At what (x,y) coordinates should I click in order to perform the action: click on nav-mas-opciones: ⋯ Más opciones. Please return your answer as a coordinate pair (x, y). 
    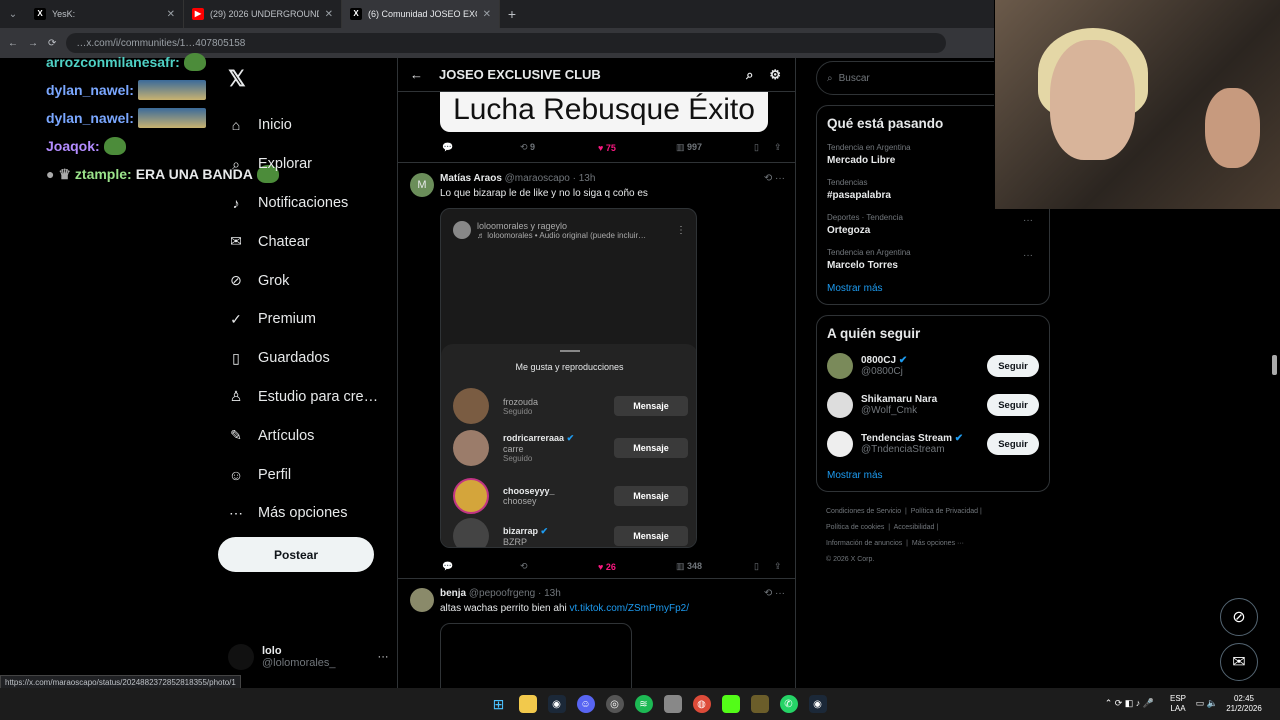
    Looking at the image, I should click on (307, 513).